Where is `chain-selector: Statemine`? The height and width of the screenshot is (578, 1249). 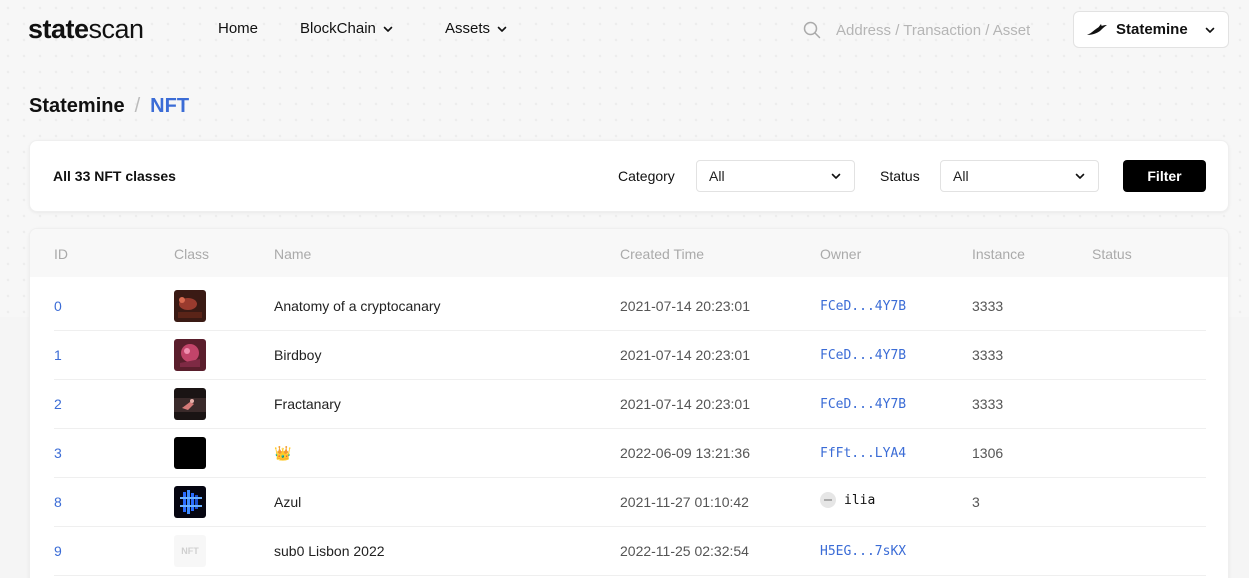 chain-selector: Statemine is located at coordinates (1151, 29).